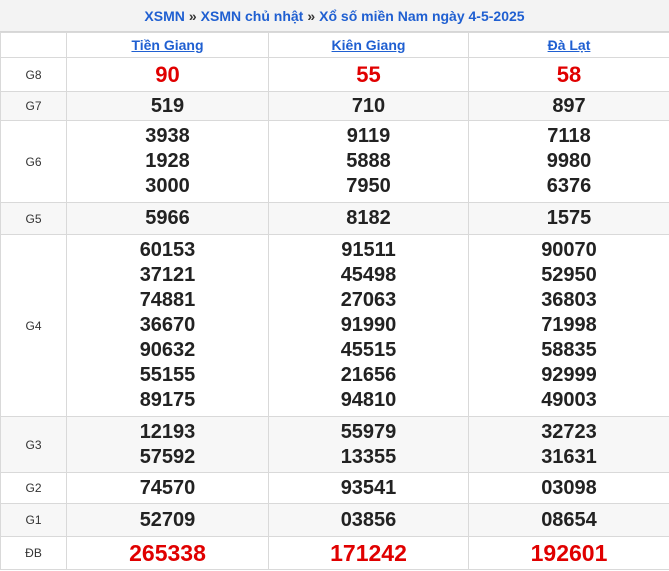 The width and height of the screenshot is (669, 571). I want to click on result-cell: 74570, so click(167, 488).